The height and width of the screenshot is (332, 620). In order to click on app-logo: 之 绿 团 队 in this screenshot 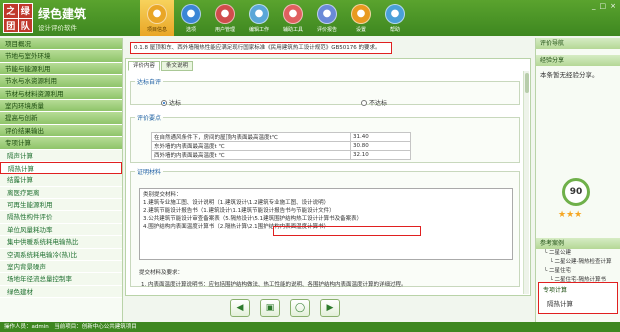, I will do `click(18, 18)`.